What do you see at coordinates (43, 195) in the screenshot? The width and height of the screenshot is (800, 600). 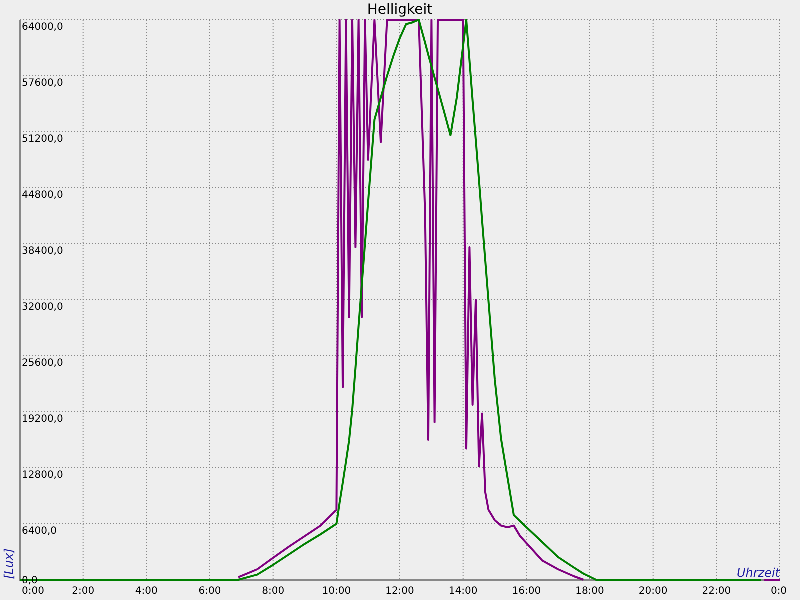 I see `y-tick-label: 44800,0` at bounding box center [43, 195].